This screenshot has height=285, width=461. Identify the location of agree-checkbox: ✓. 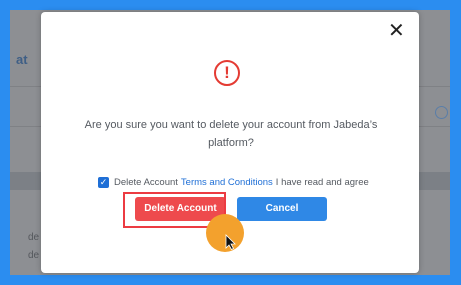
(103, 182).